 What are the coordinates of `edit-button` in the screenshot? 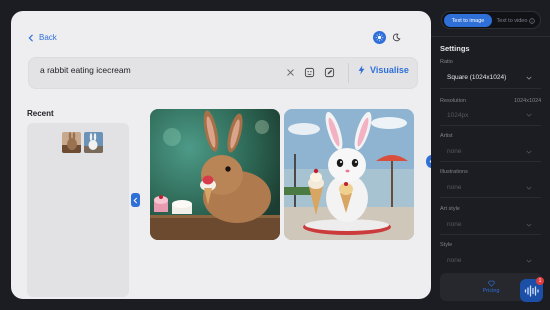 It's located at (329, 72).